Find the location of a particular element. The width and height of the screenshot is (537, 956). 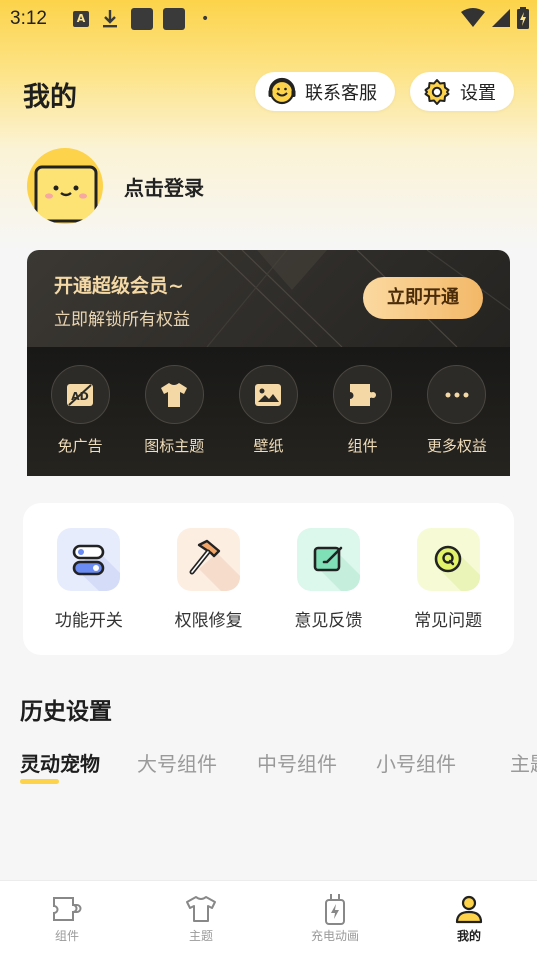

nav-charging: 充电动画 is located at coordinates (335, 918).